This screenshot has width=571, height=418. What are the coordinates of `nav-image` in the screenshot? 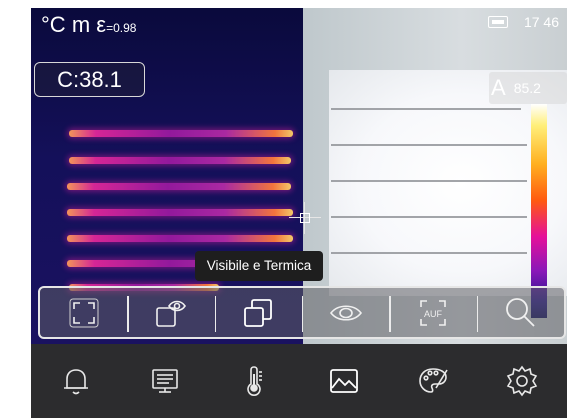 It's located at (343, 381).